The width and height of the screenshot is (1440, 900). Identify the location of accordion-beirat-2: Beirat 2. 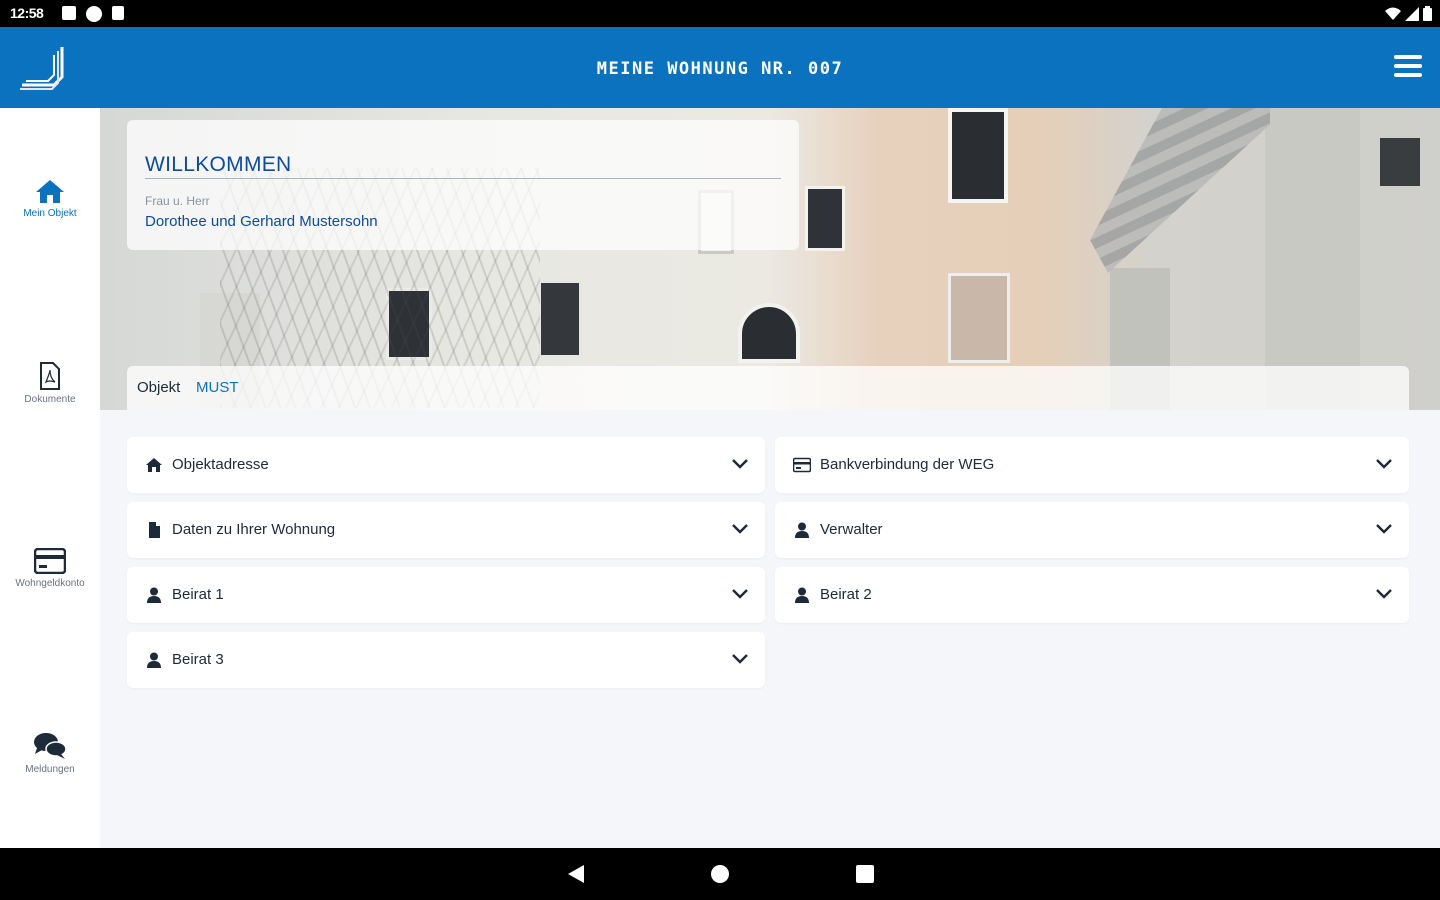
(1092, 595).